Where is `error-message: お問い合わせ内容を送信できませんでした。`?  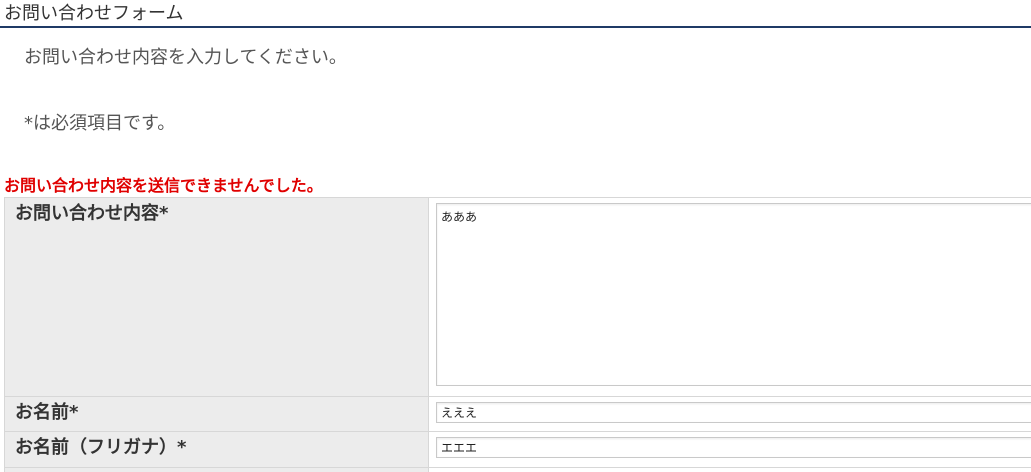
error-message: お問い合わせ内容を送信できませんでした。 is located at coordinates (163, 185).